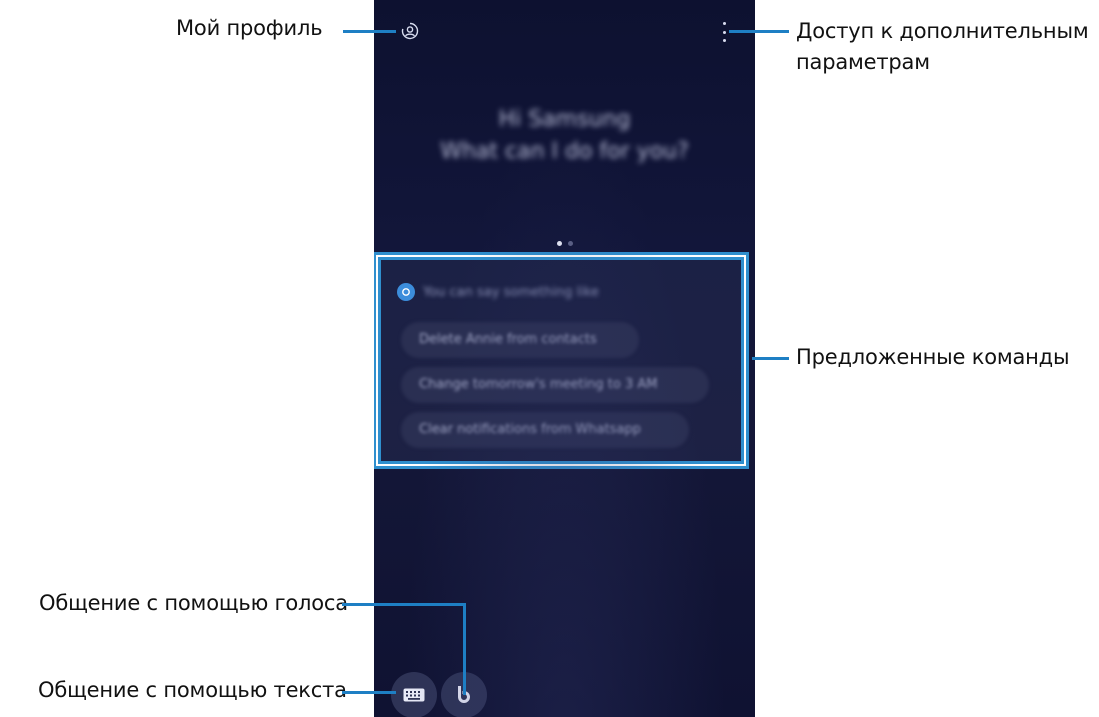 The height and width of the screenshot is (717, 1099). I want to click on callout-suggested-commands: Предложенные команды, so click(933, 357).